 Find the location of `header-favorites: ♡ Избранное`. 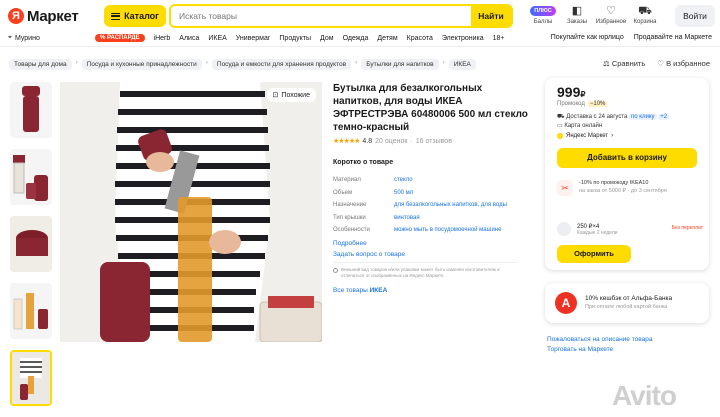

header-favorites: ♡ Избранное is located at coordinates (611, 17).